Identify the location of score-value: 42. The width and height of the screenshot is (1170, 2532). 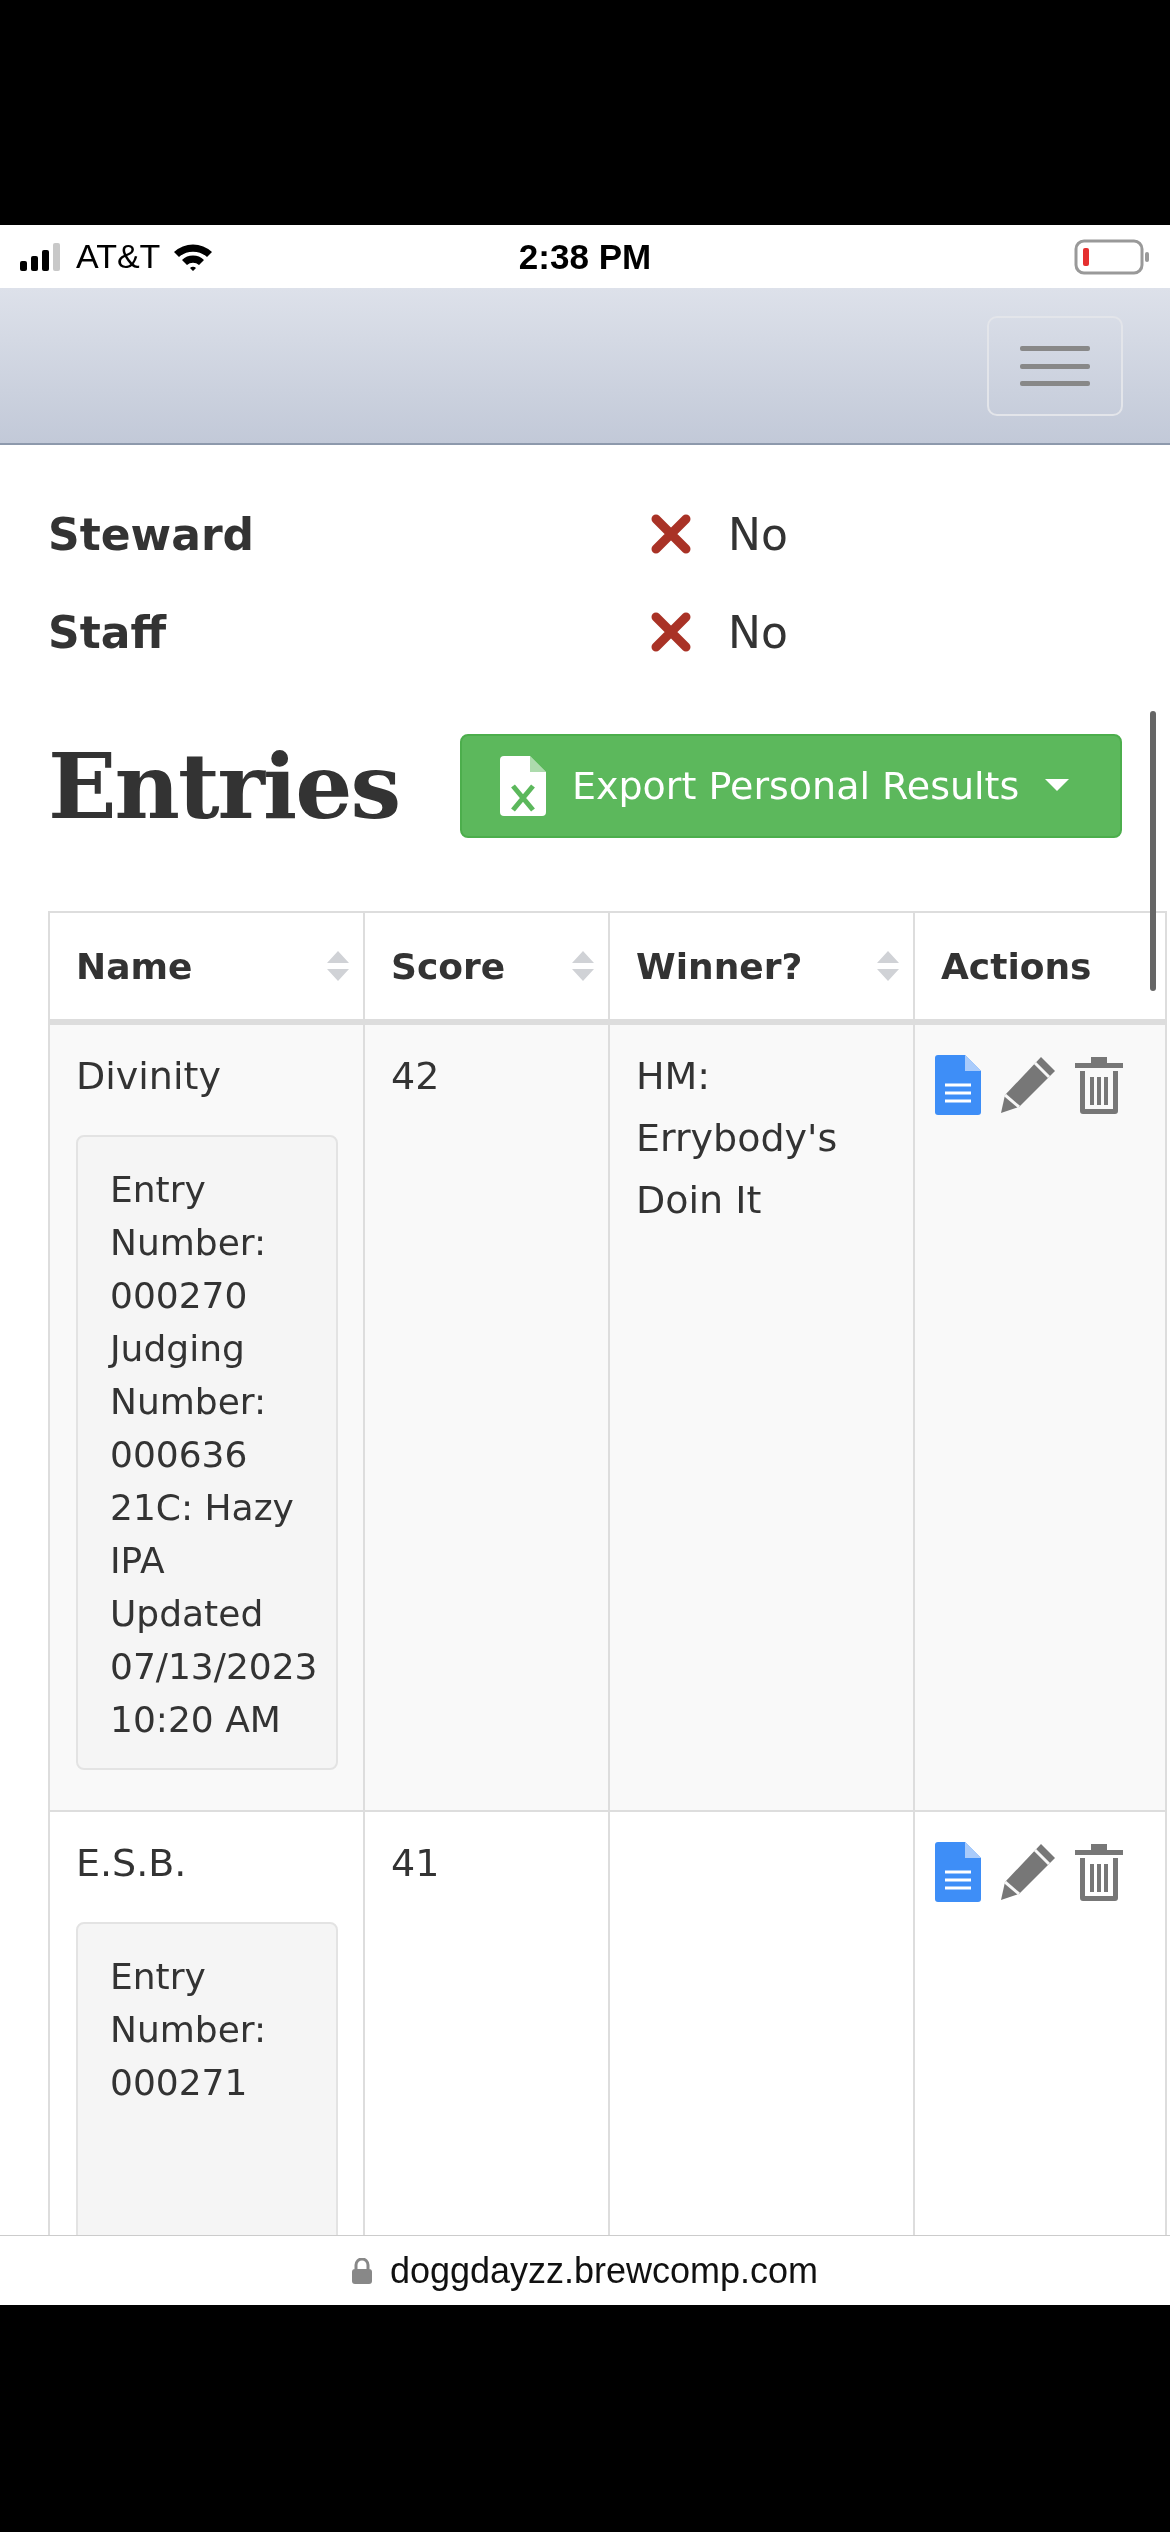
(415, 1076).